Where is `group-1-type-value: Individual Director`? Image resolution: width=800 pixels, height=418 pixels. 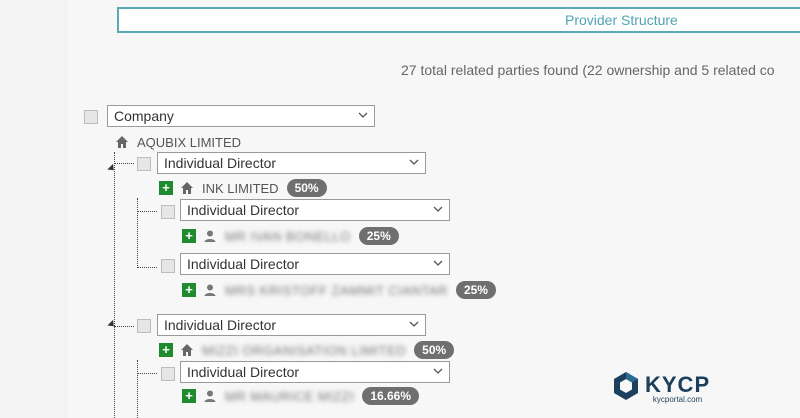
group-1-type-value: Individual Director is located at coordinates (220, 163).